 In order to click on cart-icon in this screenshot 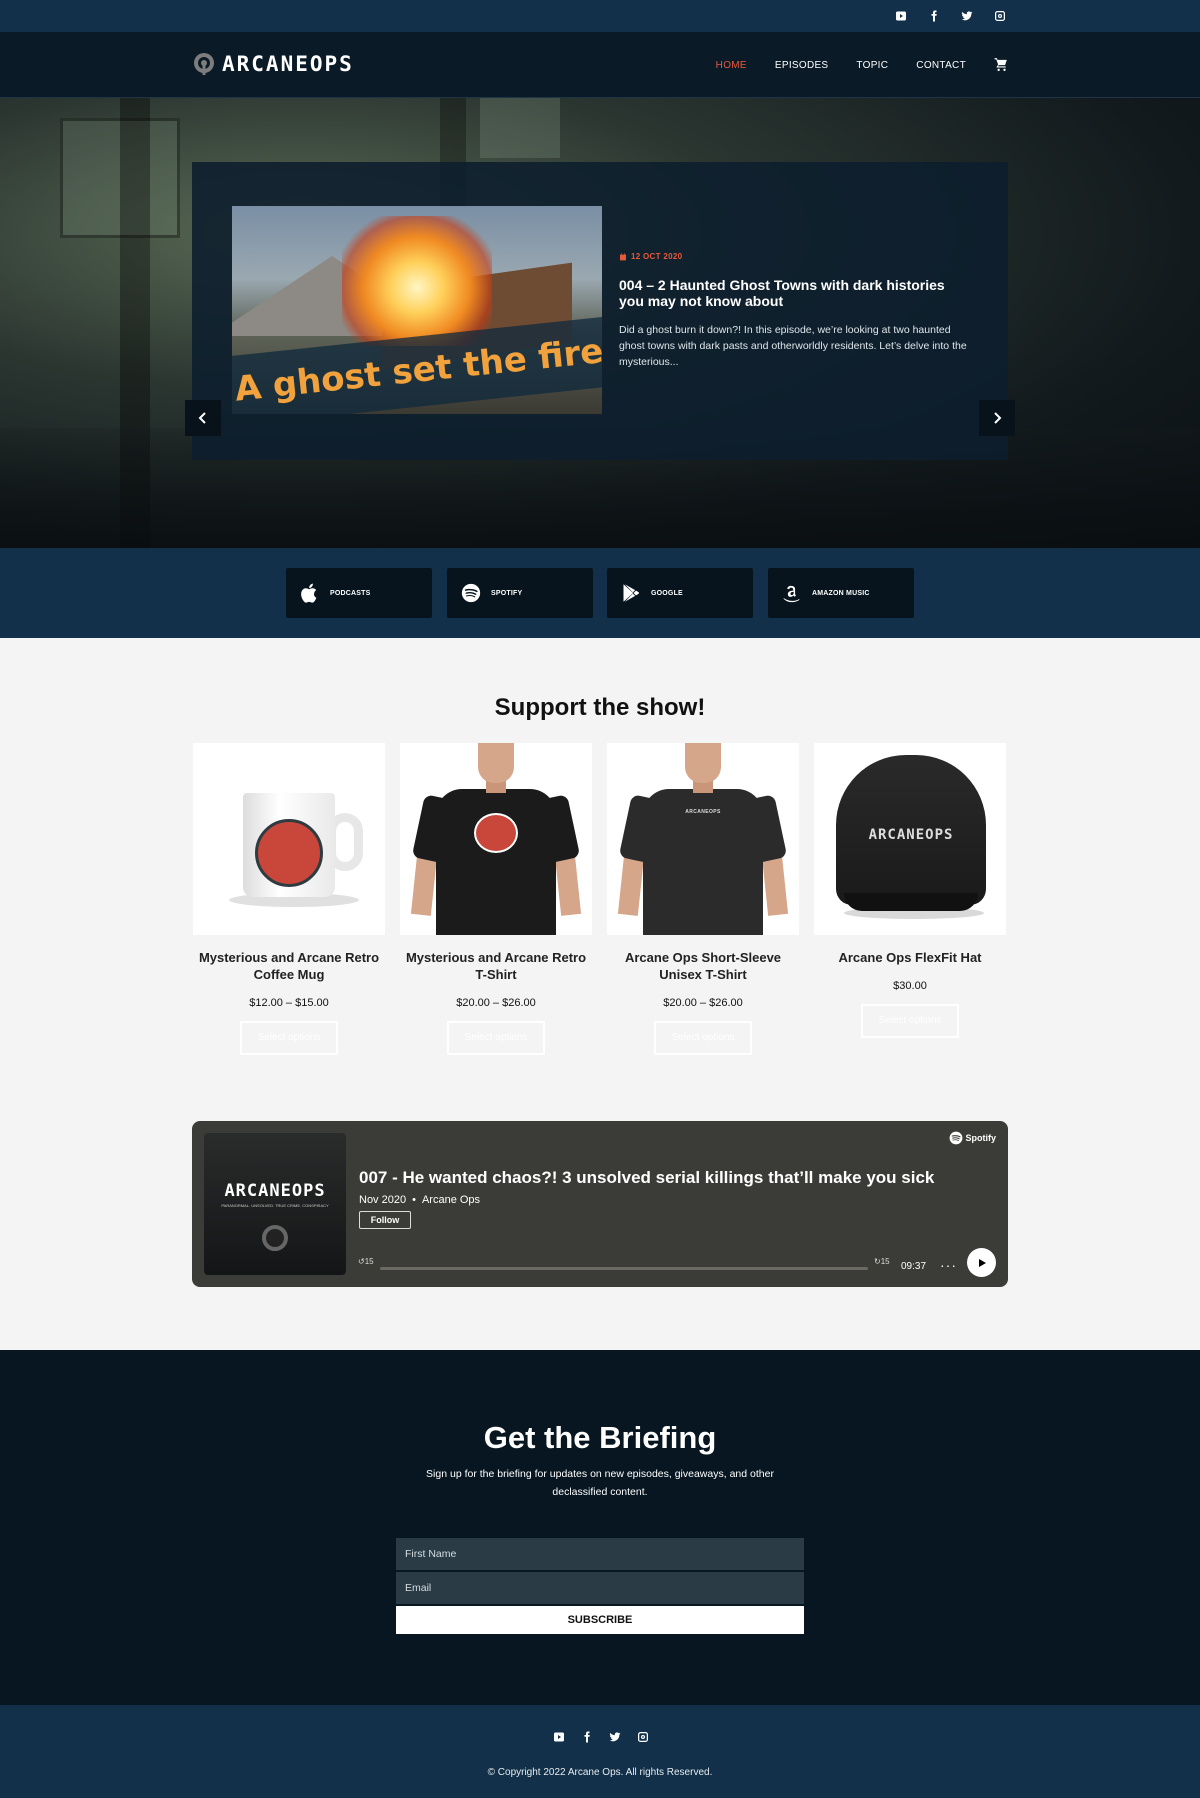, I will do `click(1001, 65)`.